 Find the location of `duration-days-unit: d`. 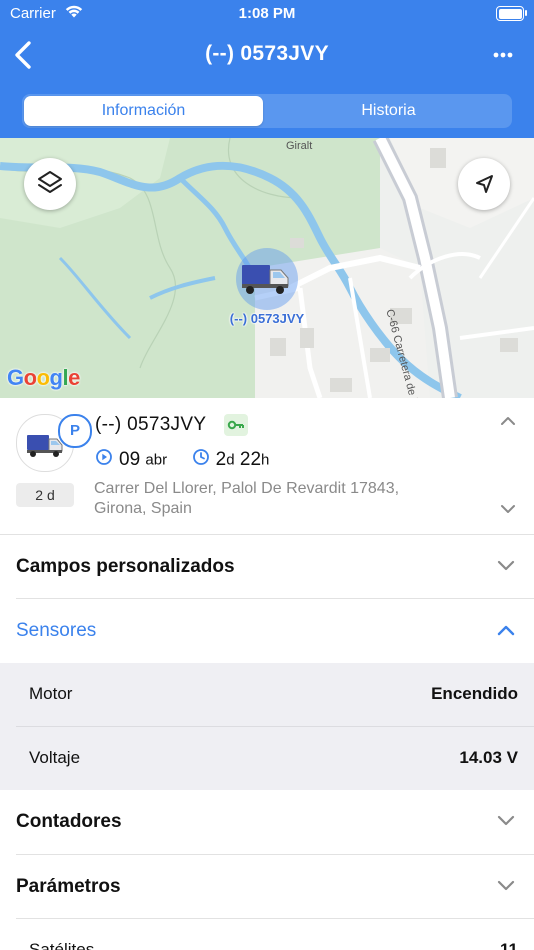

duration-days-unit: d is located at coordinates (230, 460).